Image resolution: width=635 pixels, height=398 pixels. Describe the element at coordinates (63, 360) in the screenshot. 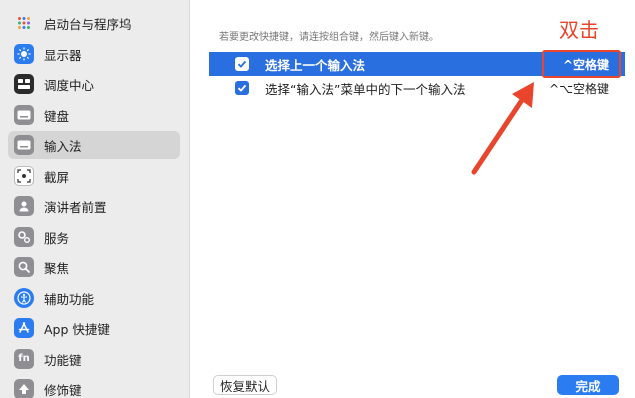

I see `sidebar-item-label: 功能键` at that location.